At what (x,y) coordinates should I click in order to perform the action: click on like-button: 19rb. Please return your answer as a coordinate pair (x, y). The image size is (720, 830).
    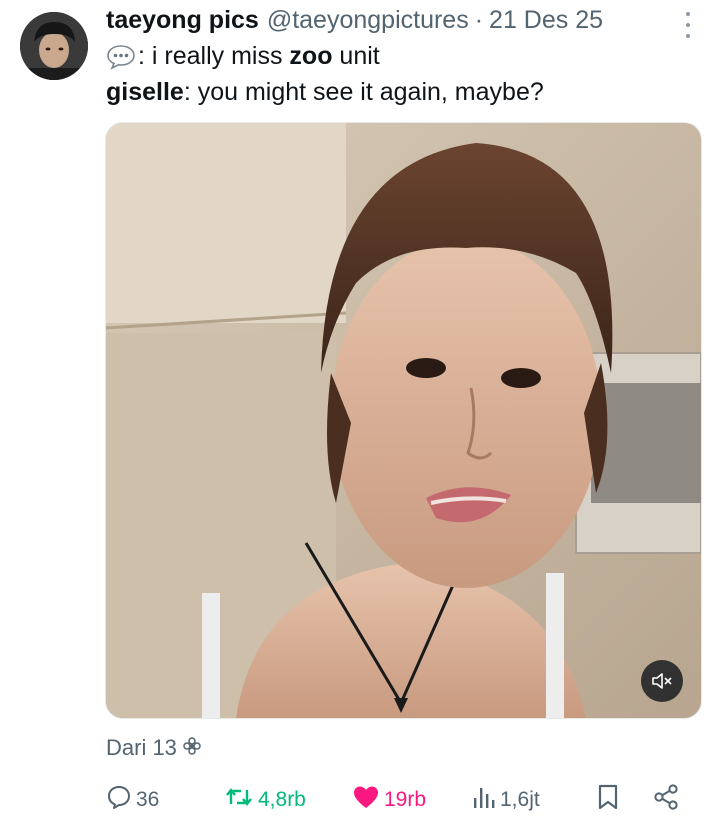
    Looking at the image, I should click on (389, 800).